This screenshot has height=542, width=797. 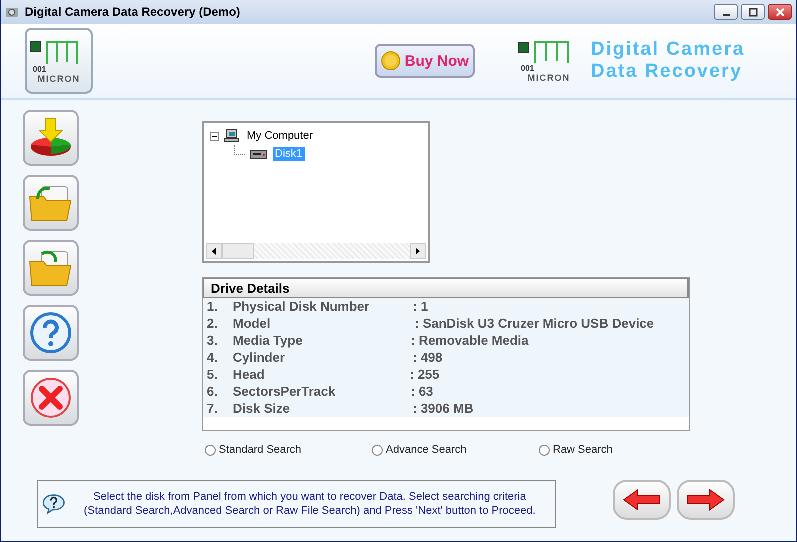 I want to click on save-button, so click(x=51, y=268).